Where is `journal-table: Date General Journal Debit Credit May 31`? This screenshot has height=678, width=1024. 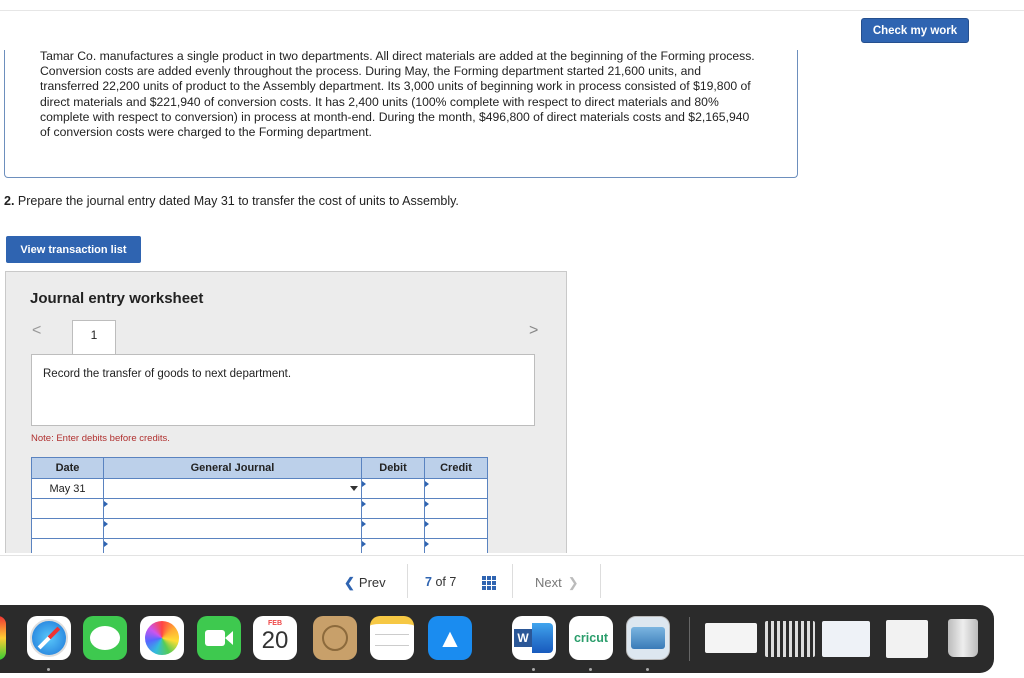 journal-table: Date General Journal Debit Credit May 31 is located at coordinates (259, 505).